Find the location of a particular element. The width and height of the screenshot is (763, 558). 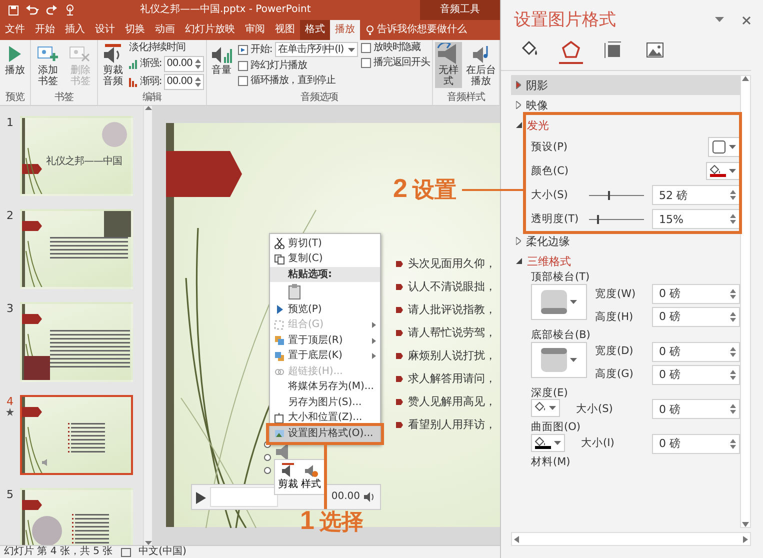

field-label: 颜色(C) is located at coordinates (550, 171).